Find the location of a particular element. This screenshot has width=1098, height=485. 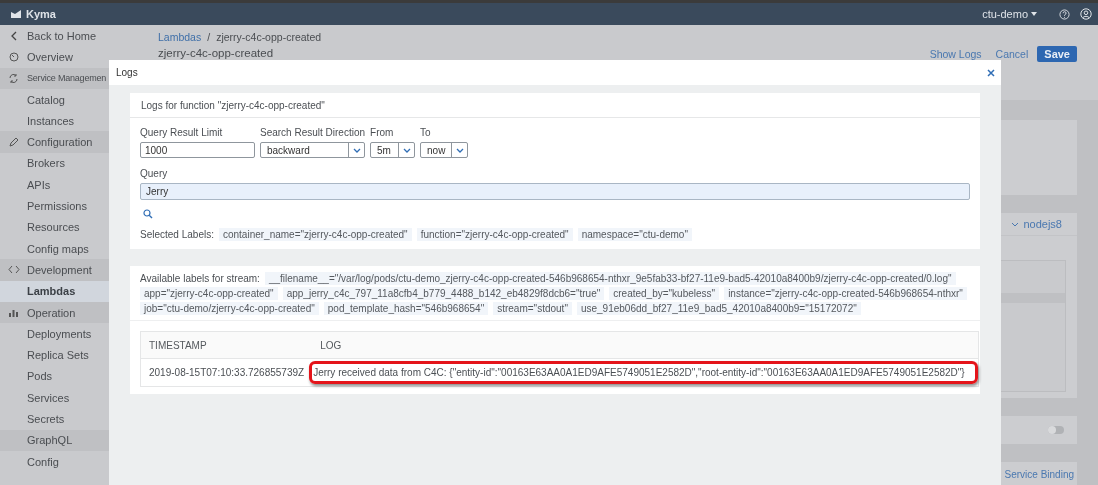

select-field: backward is located at coordinates (313, 150).